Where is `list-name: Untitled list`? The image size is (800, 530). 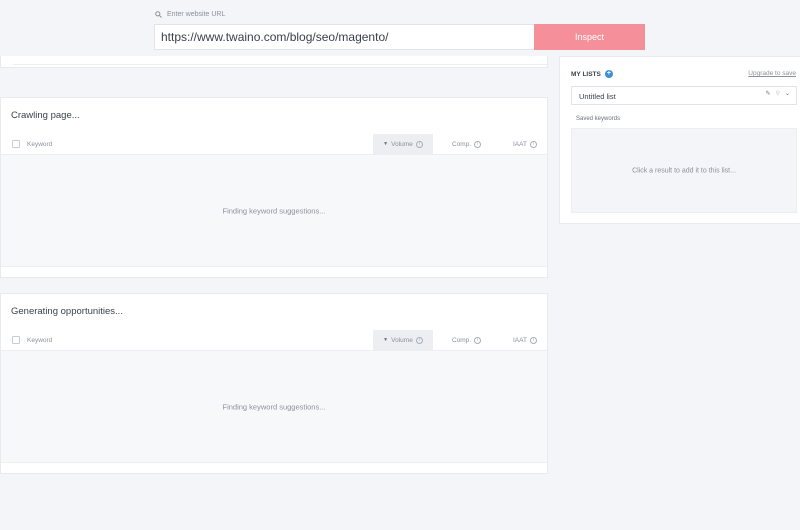
list-name: Untitled list is located at coordinates (597, 96).